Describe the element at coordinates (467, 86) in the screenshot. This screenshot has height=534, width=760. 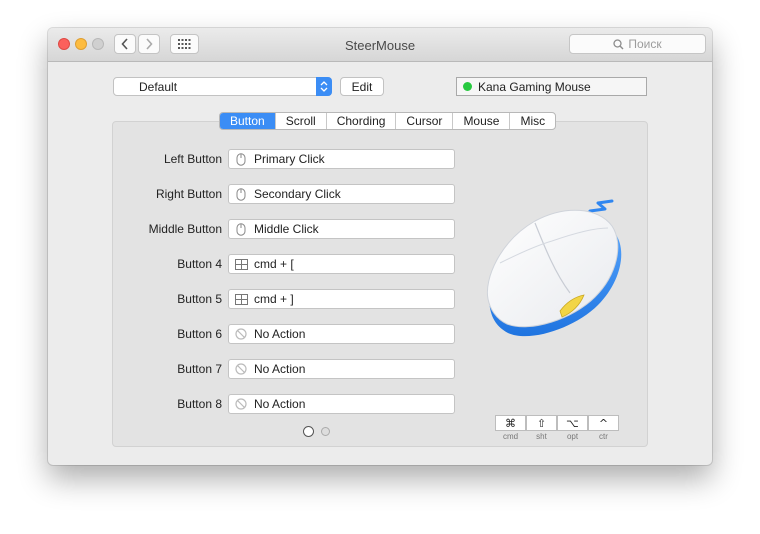
I see `device-status-dot` at that location.